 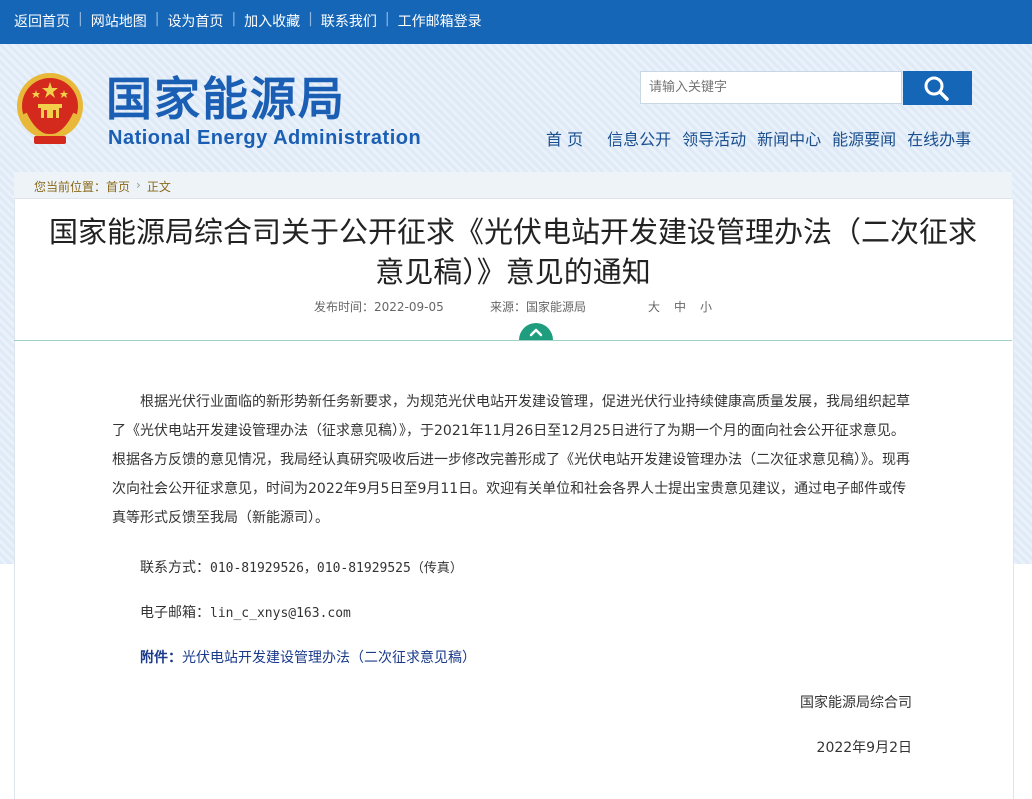 What do you see at coordinates (329, 658) in the screenshot?
I see `attachment-link: 光伏电站开发建设管理办法（二次征求意见稿）` at bounding box center [329, 658].